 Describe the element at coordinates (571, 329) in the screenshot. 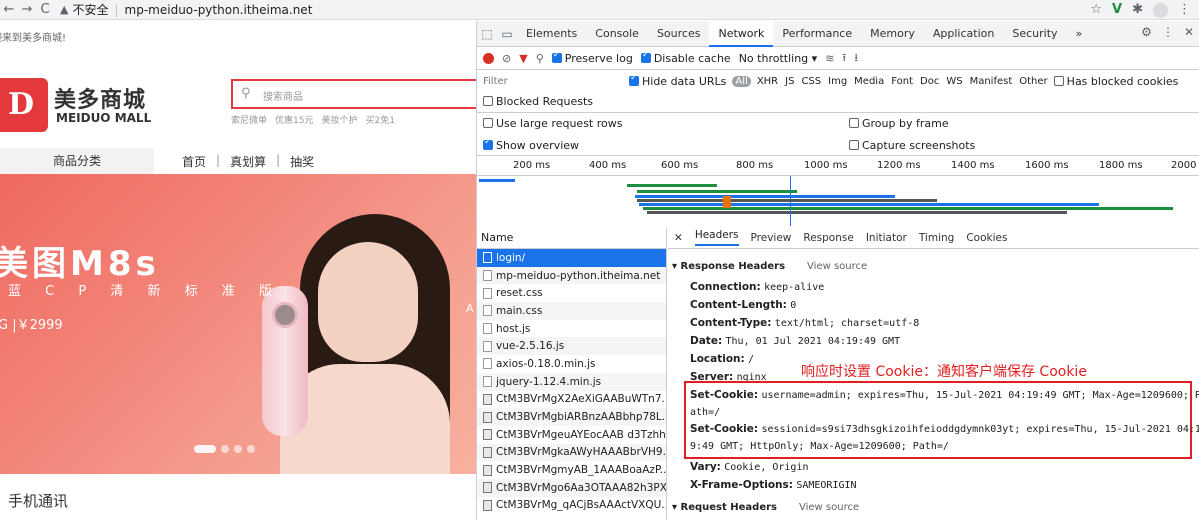

I see `request-row: host.js` at that location.